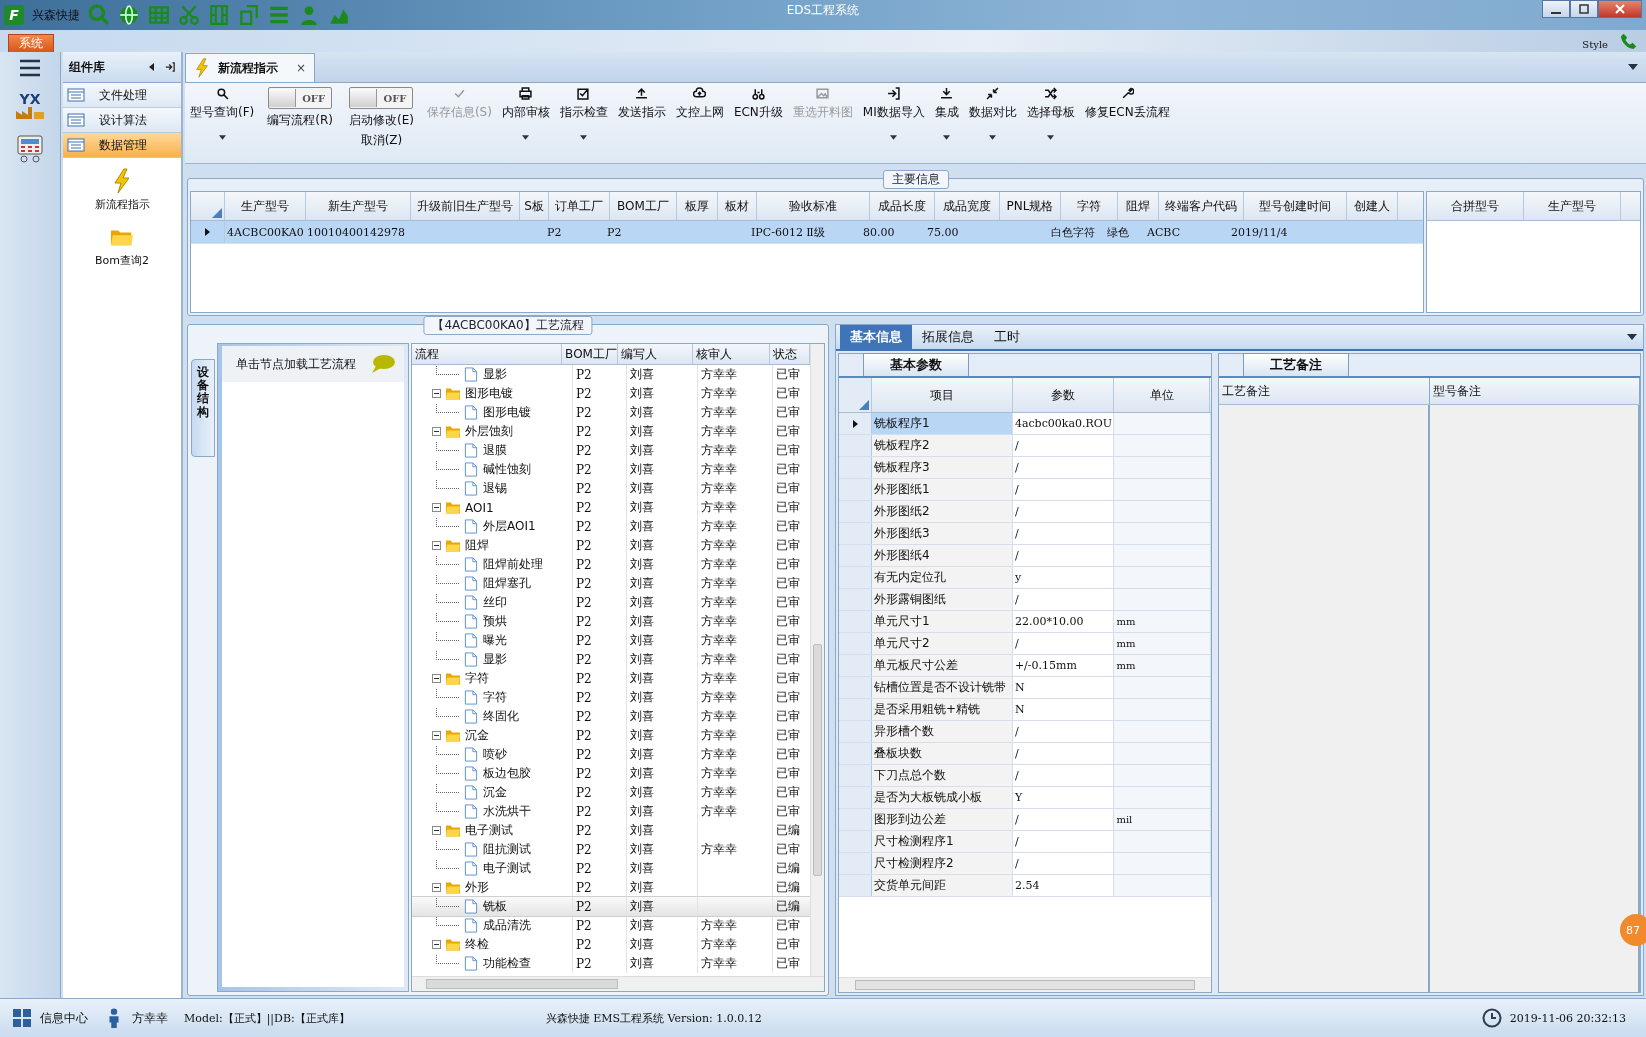 Image resolution: width=1646 pixels, height=1037 pixels. I want to click on app-name: 兴森快捷, so click(56, 15).